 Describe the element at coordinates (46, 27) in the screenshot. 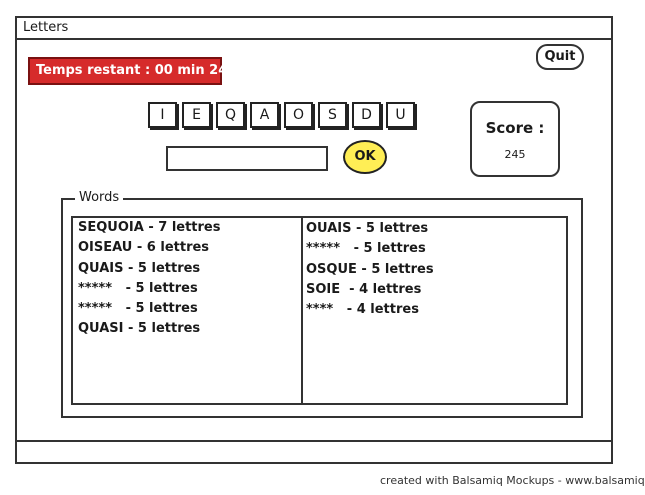

I see `window-title: Letters` at that location.